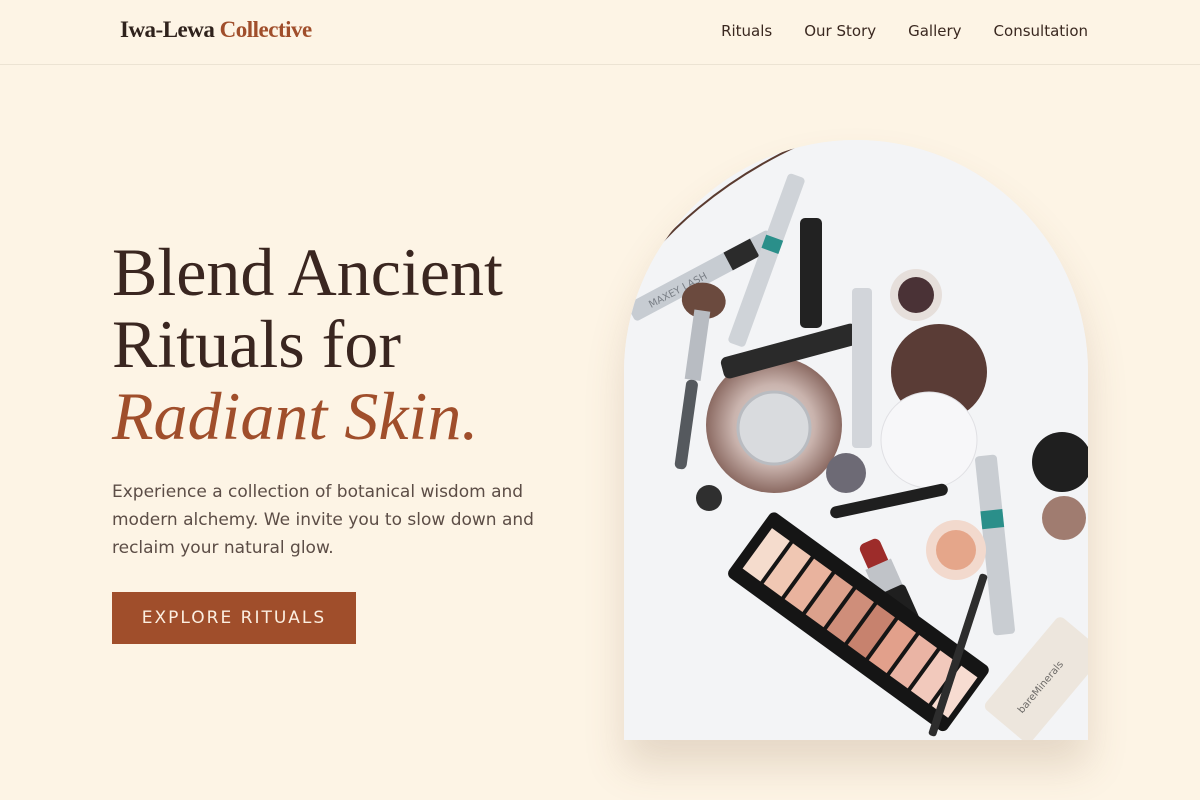 This screenshot has width=1200, height=800. I want to click on hero-headline: Blend Ancient Rituals for Radiant Skin., so click(347, 344).